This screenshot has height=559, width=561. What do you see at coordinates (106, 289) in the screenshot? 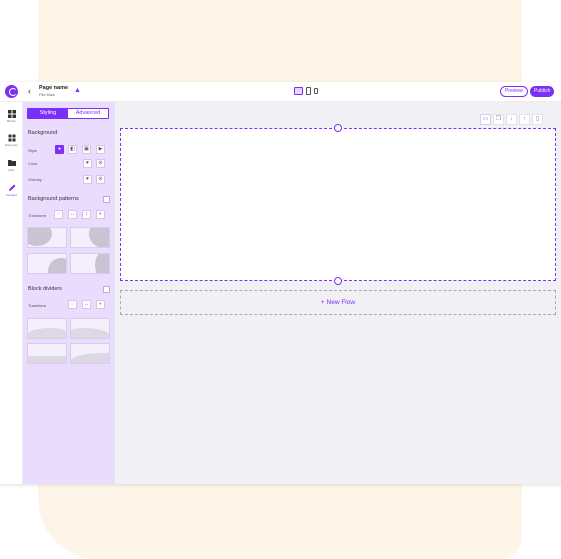
I see `dividers-checkbox` at bounding box center [106, 289].